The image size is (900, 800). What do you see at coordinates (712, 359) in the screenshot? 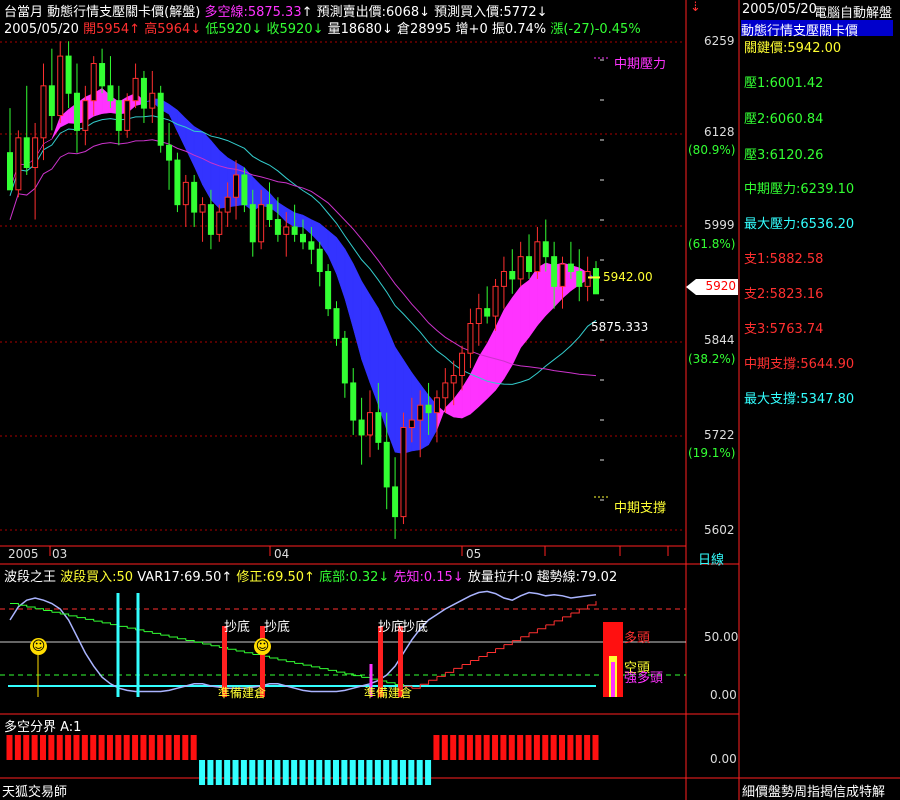
I see `fib-pct-label: (38.2%)` at bounding box center [712, 359].